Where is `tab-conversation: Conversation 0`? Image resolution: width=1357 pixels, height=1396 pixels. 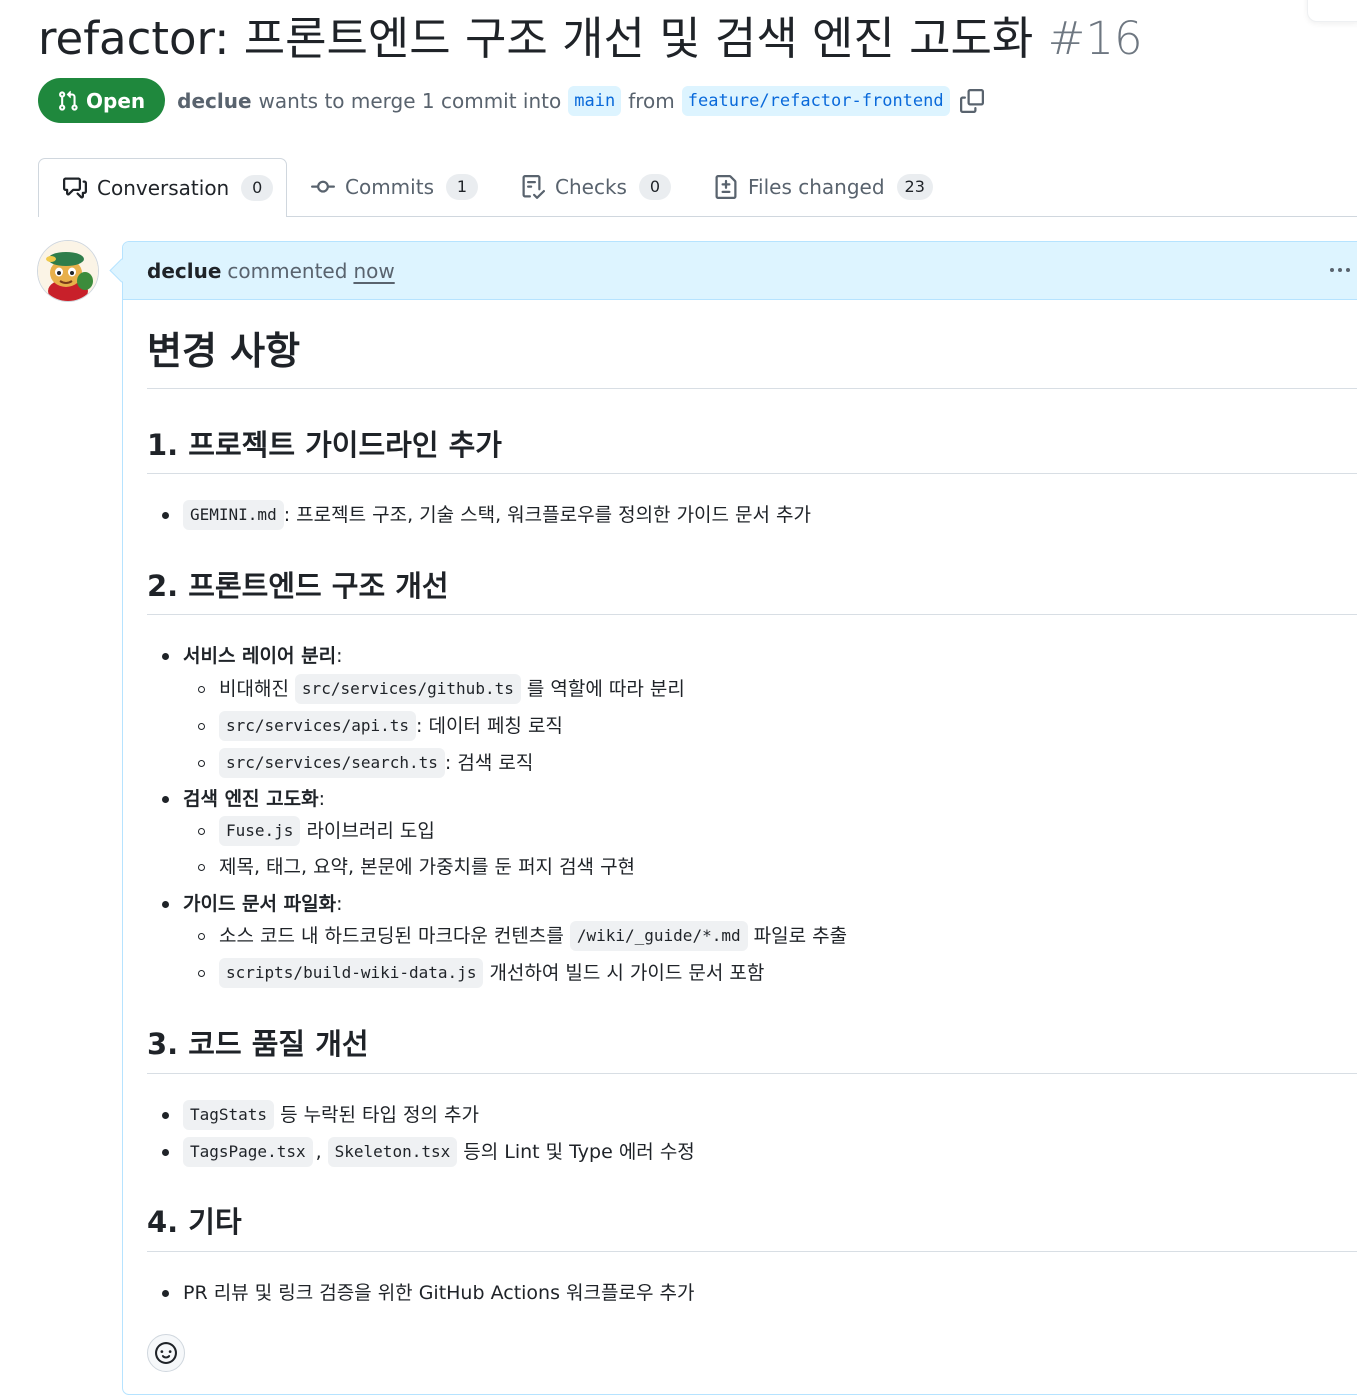 tab-conversation: Conversation 0 is located at coordinates (162, 187).